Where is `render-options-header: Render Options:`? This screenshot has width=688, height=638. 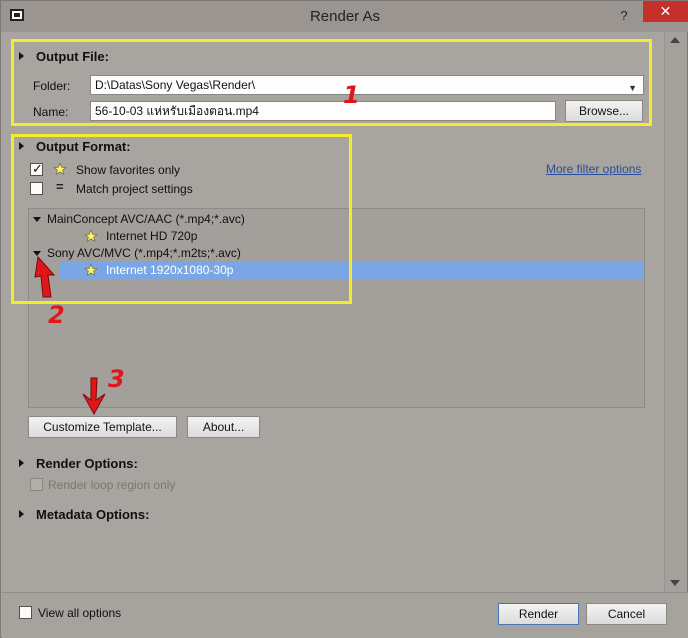 render-options-header: Render Options: is located at coordinates (87, 463).